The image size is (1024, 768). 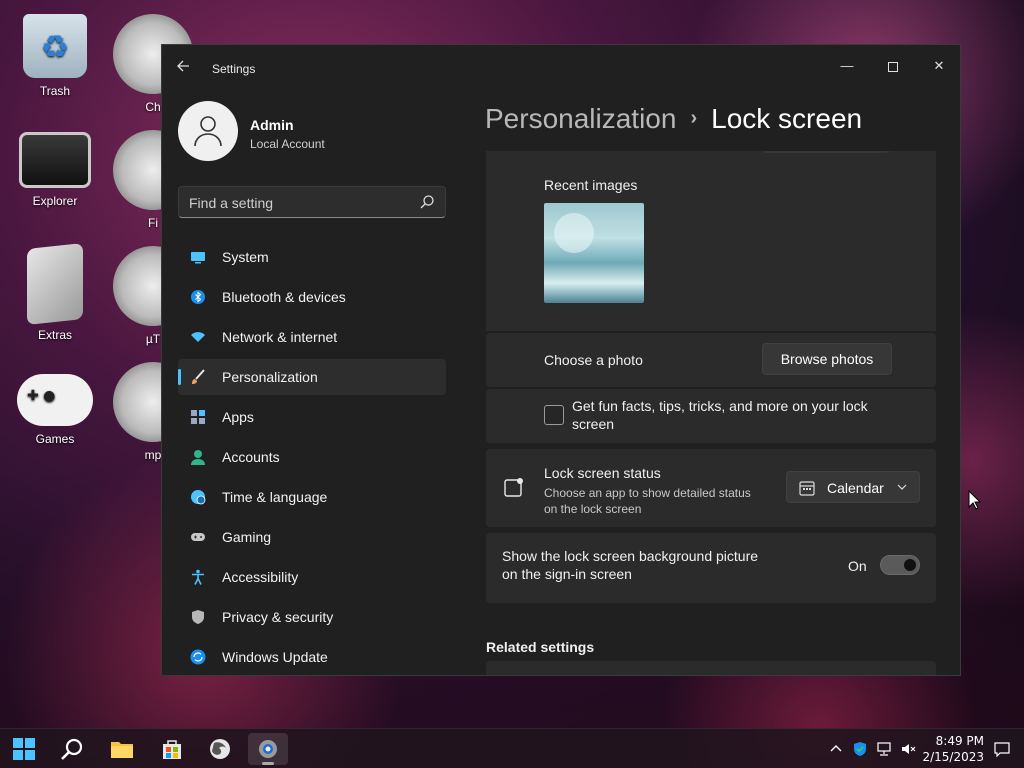 What do you see at coordinates (826, 152) in the screenshot?
I see `scrolled-button-edge` at bounding box center [826, 152].